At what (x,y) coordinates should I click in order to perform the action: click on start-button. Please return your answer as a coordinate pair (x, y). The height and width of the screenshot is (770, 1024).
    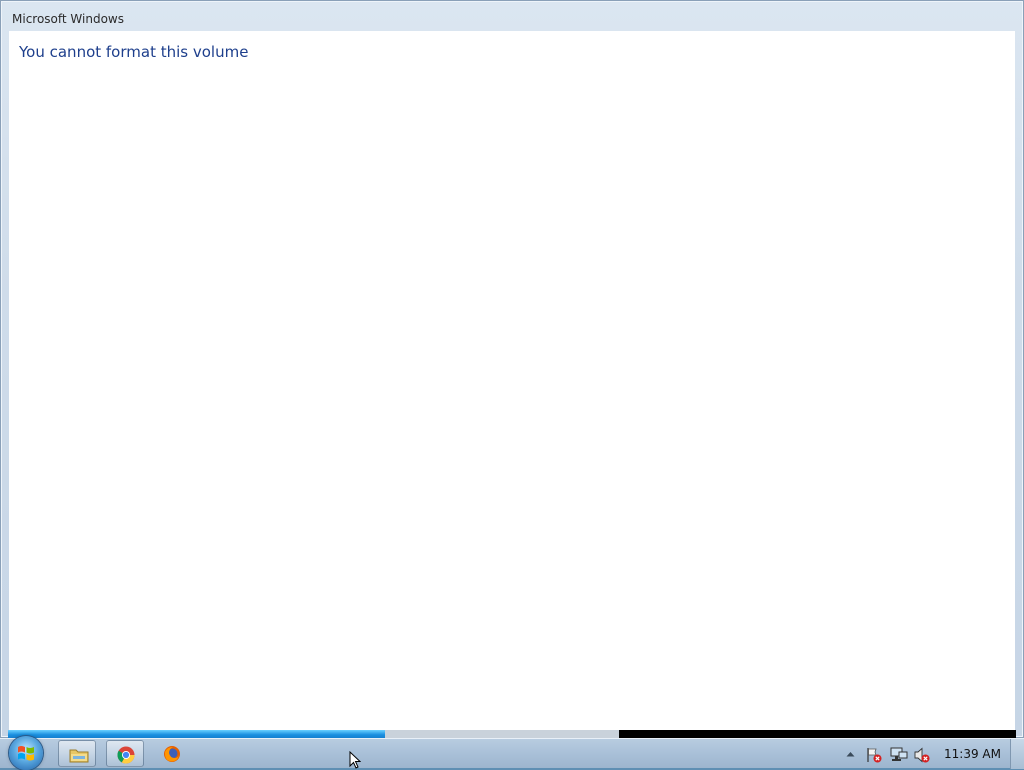
    Looking at the image, I should click on (26, 753).